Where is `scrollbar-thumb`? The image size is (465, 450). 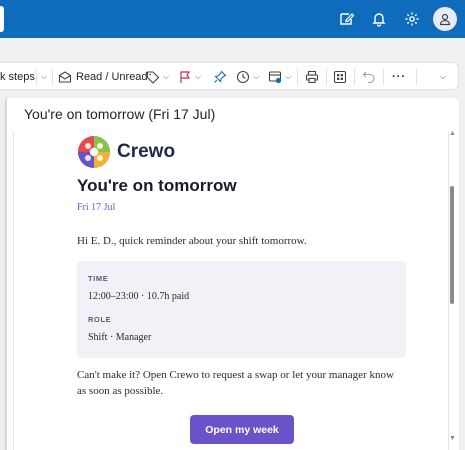
scrollbar-thumb is located at coordinates (452, 245).